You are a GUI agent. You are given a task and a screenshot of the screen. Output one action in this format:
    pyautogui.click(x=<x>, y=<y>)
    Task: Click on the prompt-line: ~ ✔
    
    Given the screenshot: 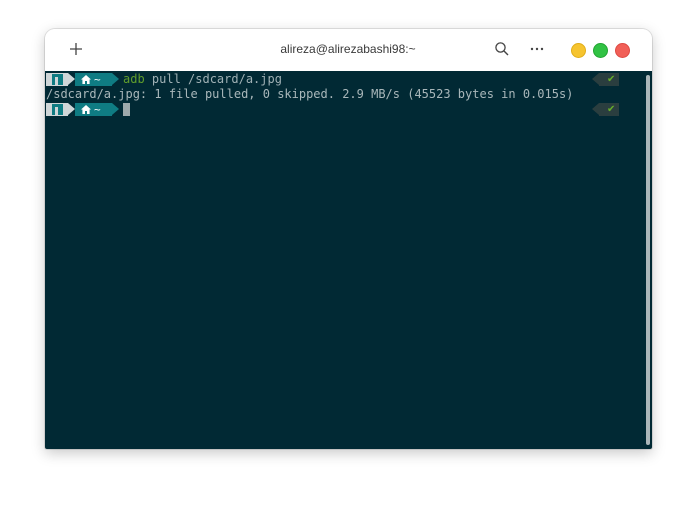 What is the action you would take?
    pyautogui.click(x=341, y=109)
    